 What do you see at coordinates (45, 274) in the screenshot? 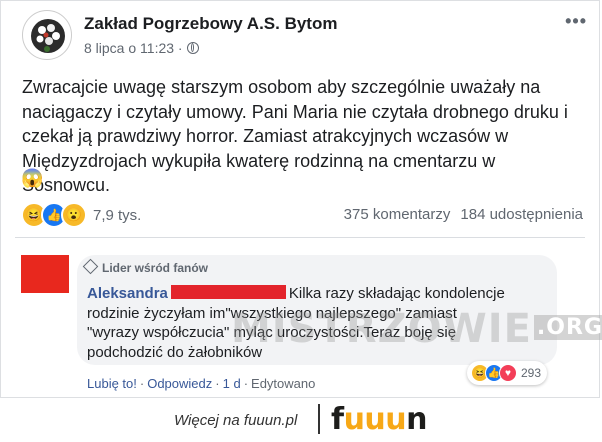
I see `redacted-commenter-avatar` at bounding box center [45, 274].